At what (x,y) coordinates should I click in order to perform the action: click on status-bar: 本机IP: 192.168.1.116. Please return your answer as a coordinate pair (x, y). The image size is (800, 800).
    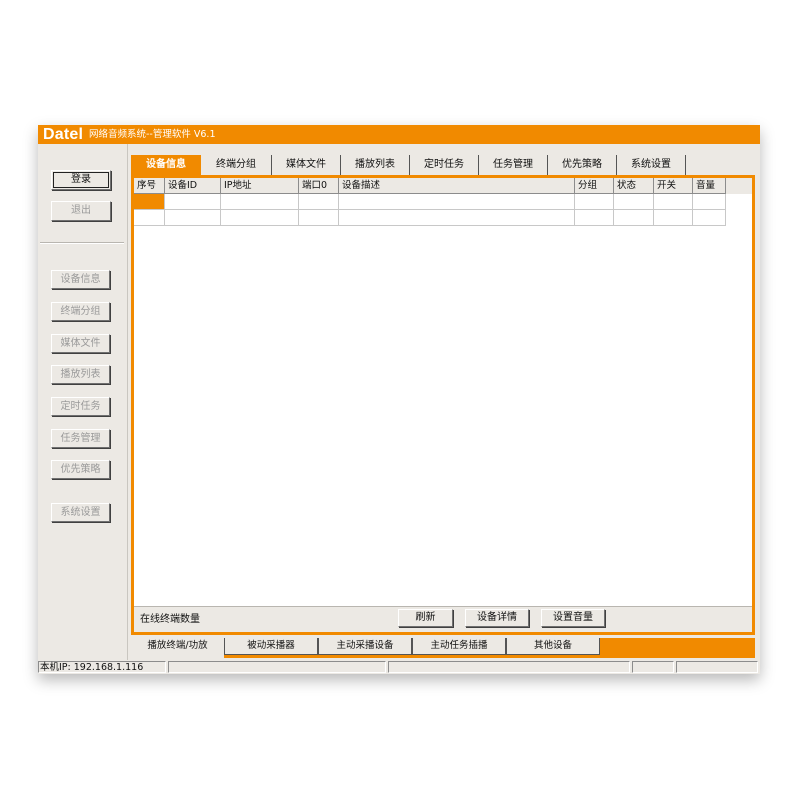
    Looking at the image, I should click on (399, 667).